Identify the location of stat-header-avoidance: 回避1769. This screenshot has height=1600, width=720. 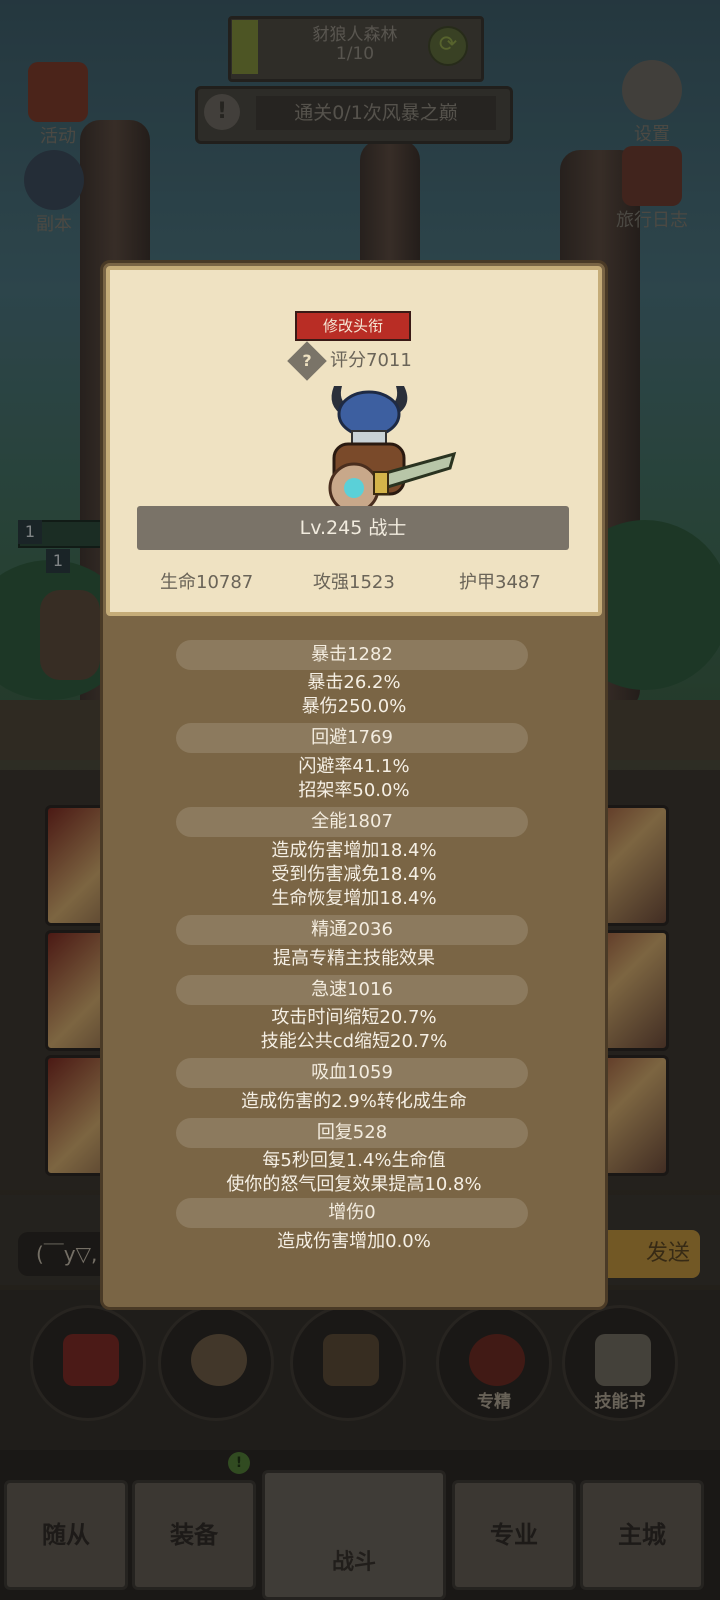
(352, 738).